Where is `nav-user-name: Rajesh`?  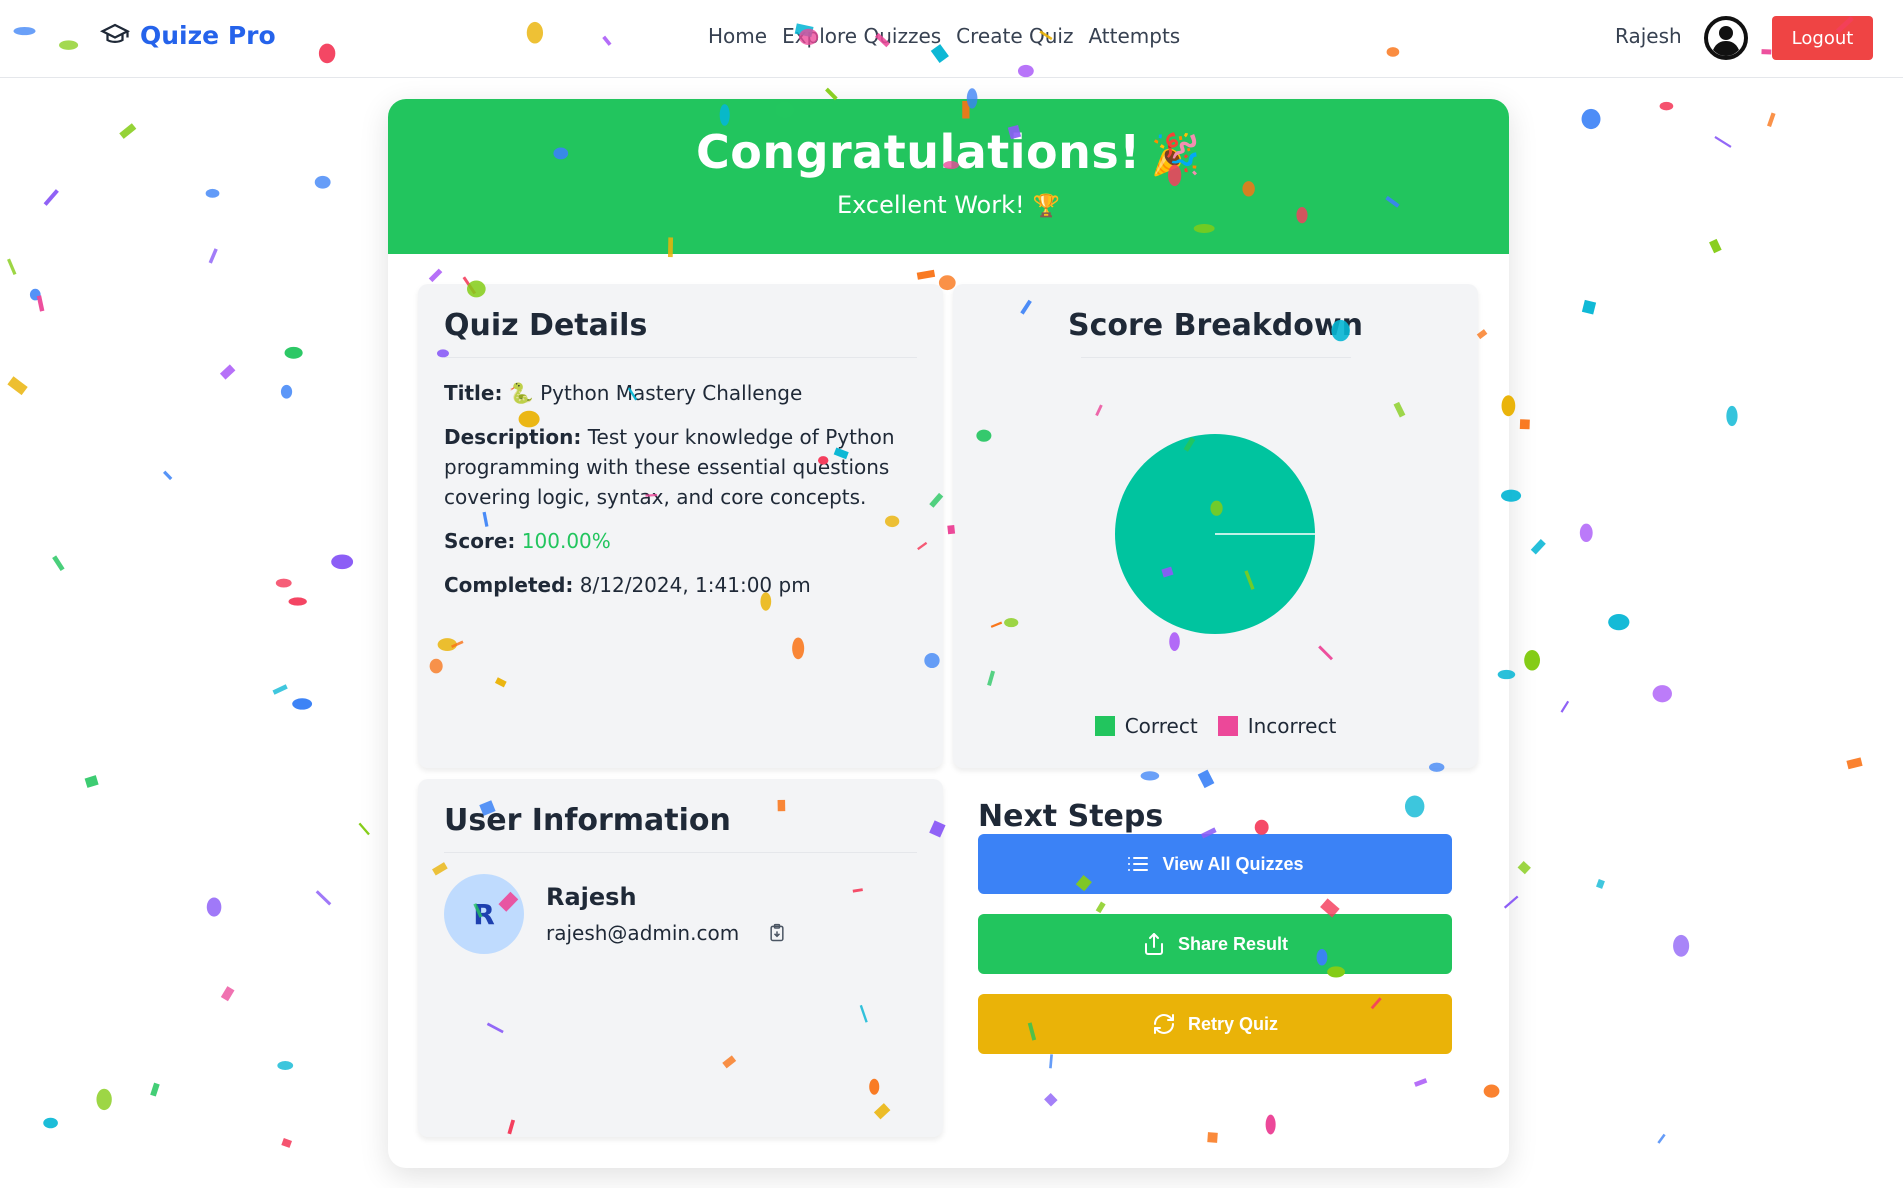
nav-user-name: Rajesh is located at coordinates (1648, 36).